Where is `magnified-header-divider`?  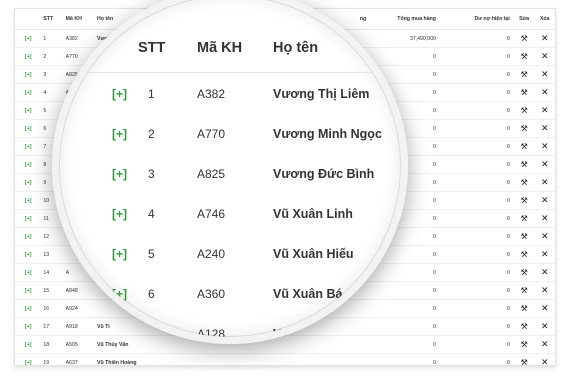
magnified-header-divider is located at coordinates (230, 72).